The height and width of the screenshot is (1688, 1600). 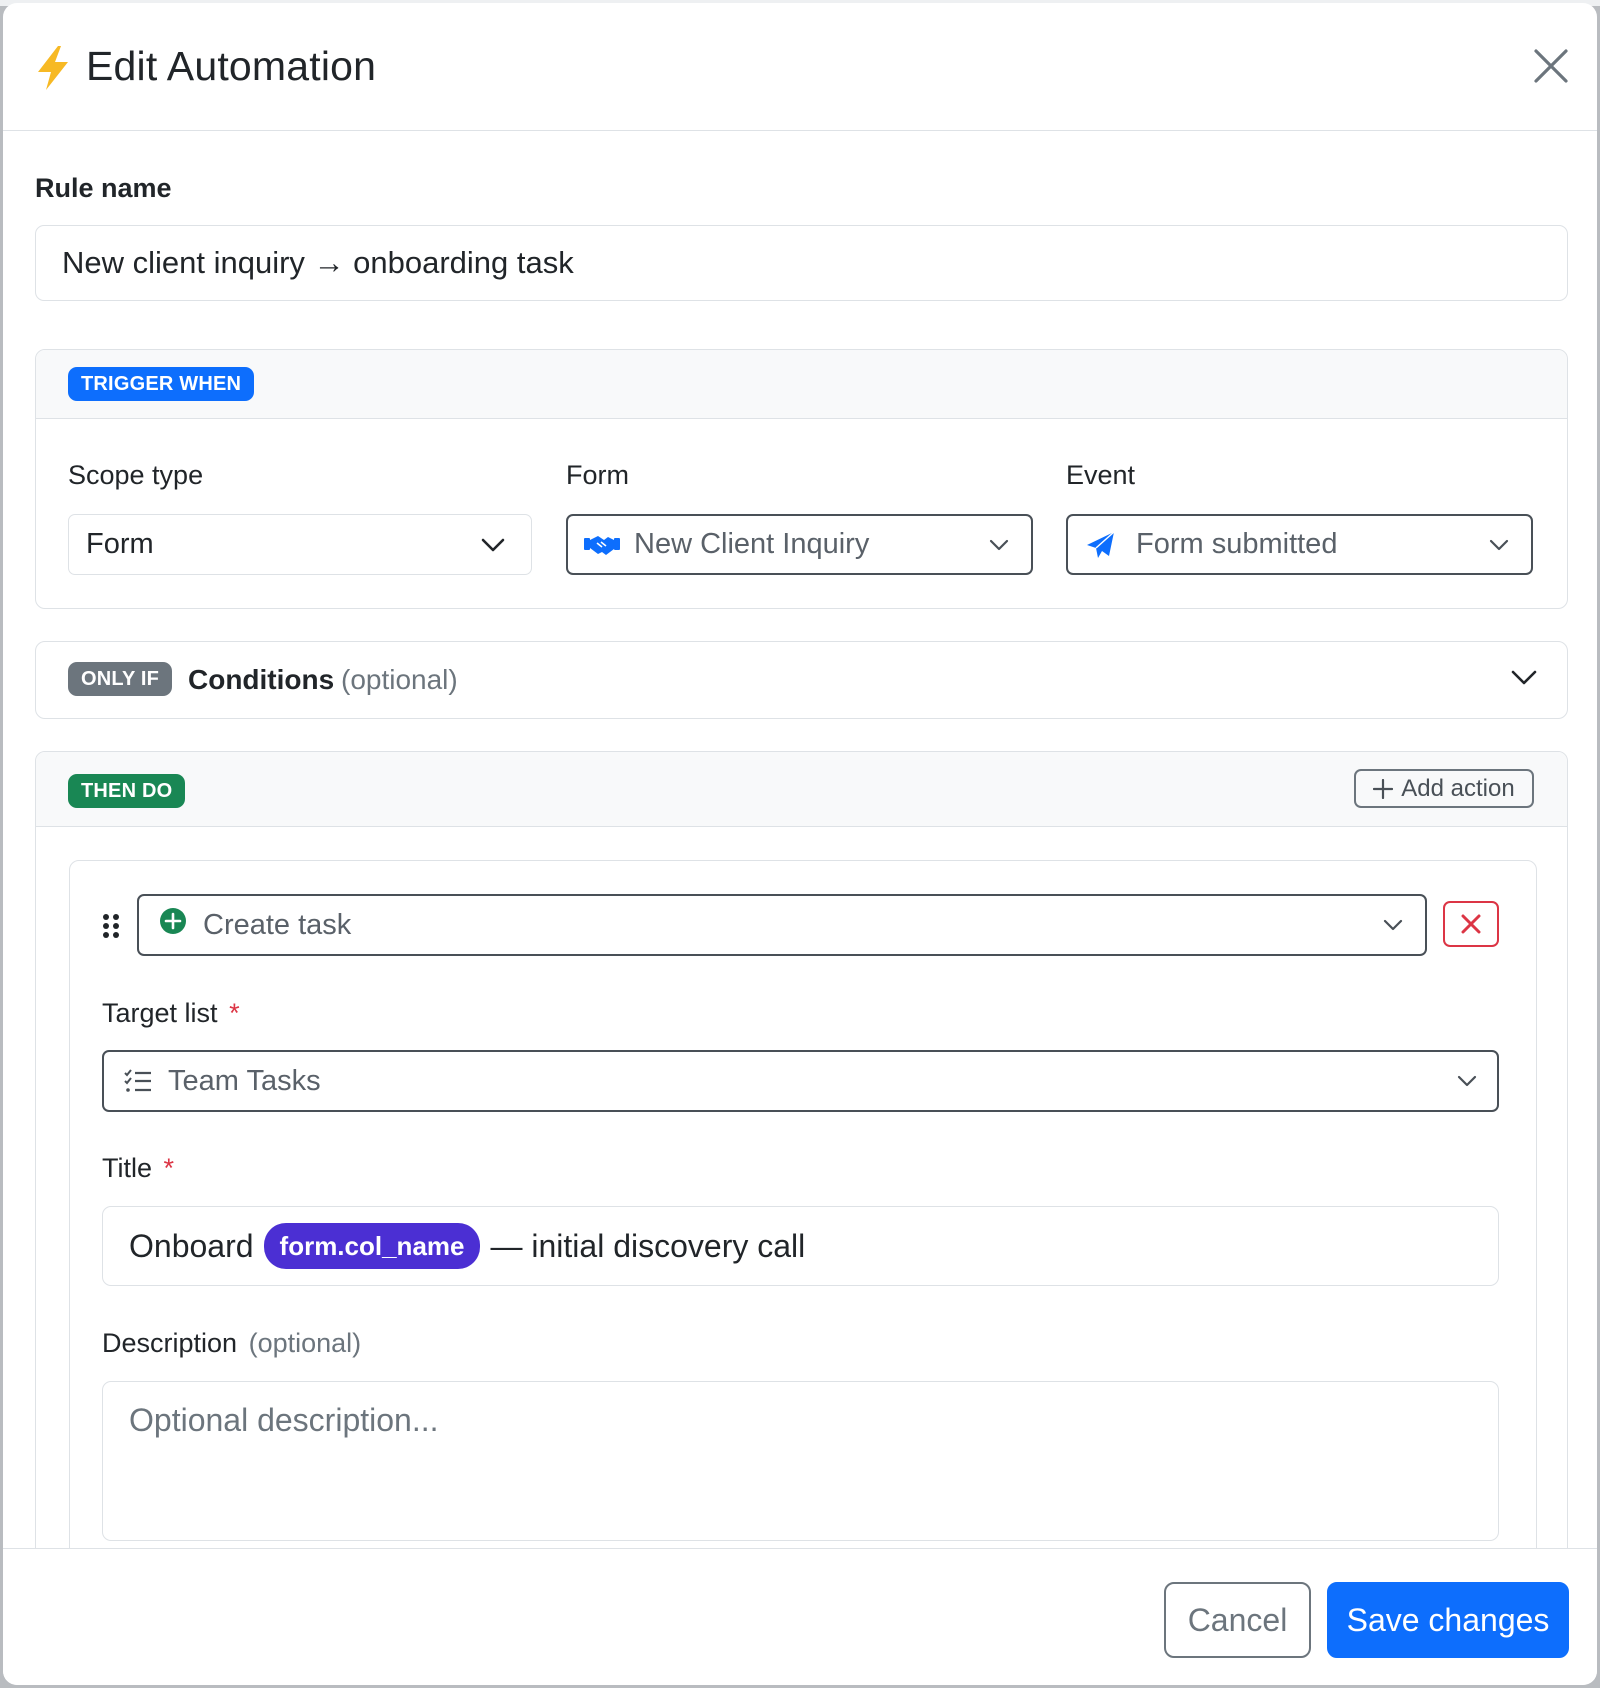 What do you see at coordinates (1448, 1620) in the screenshot?
I see `save-changes-button: Save changes` at bounding box center [1448, 1620].